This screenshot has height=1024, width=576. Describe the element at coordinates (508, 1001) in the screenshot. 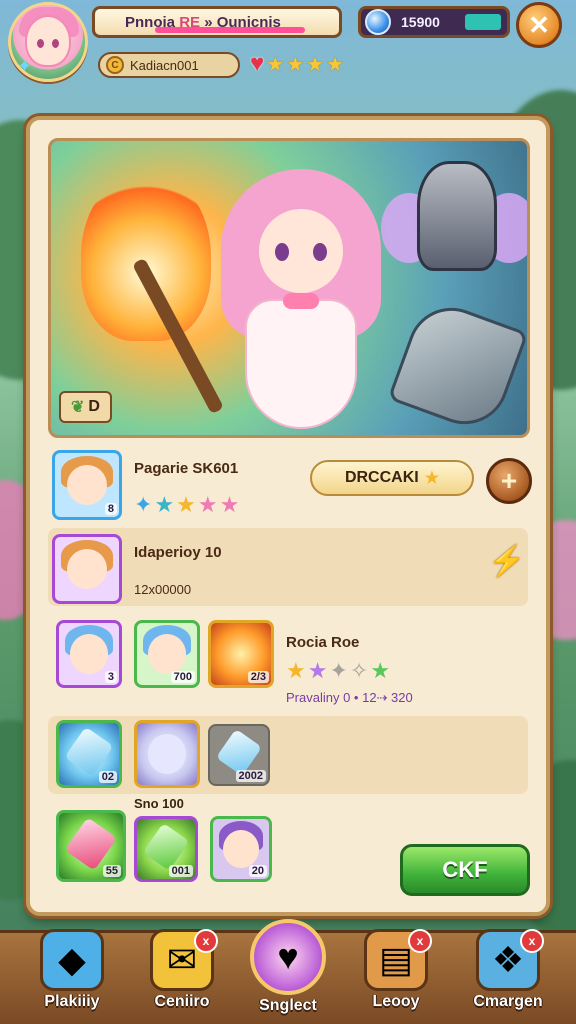

I see `nav-label: Cmargen` at that location.